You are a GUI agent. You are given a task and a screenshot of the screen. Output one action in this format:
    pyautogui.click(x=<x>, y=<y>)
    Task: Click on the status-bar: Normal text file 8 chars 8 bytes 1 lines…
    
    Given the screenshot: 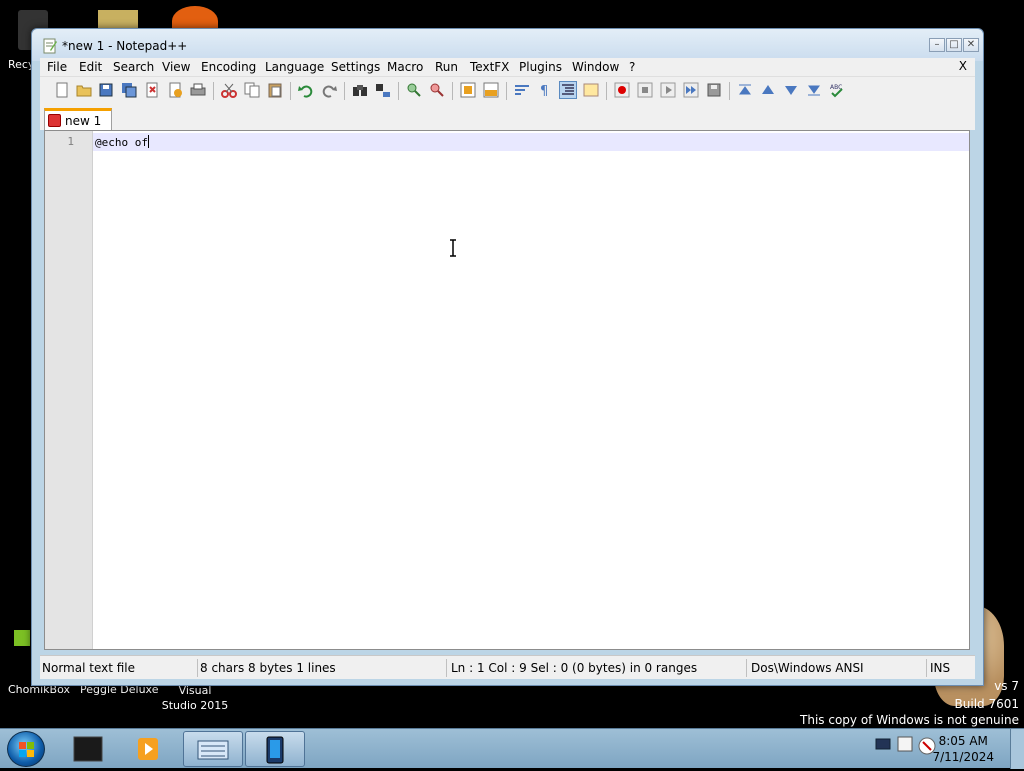 What is the action you would take?
    pyautogui.click(x=507, y=667)
    